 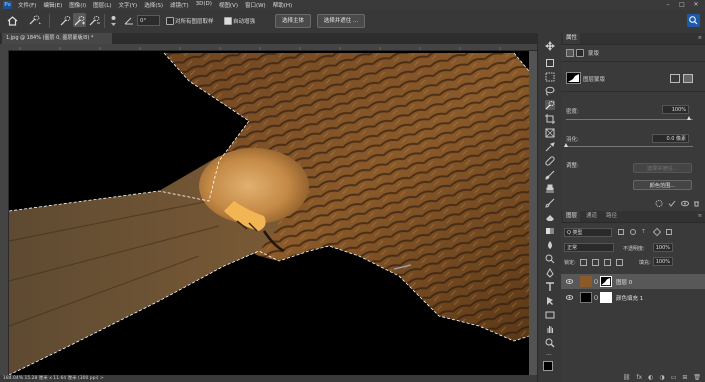 What do you see at coordinates (588, 232) in the screenshot?
I see `layer-filter-kind-select: Q 类型` at bounding box center [588, 232].